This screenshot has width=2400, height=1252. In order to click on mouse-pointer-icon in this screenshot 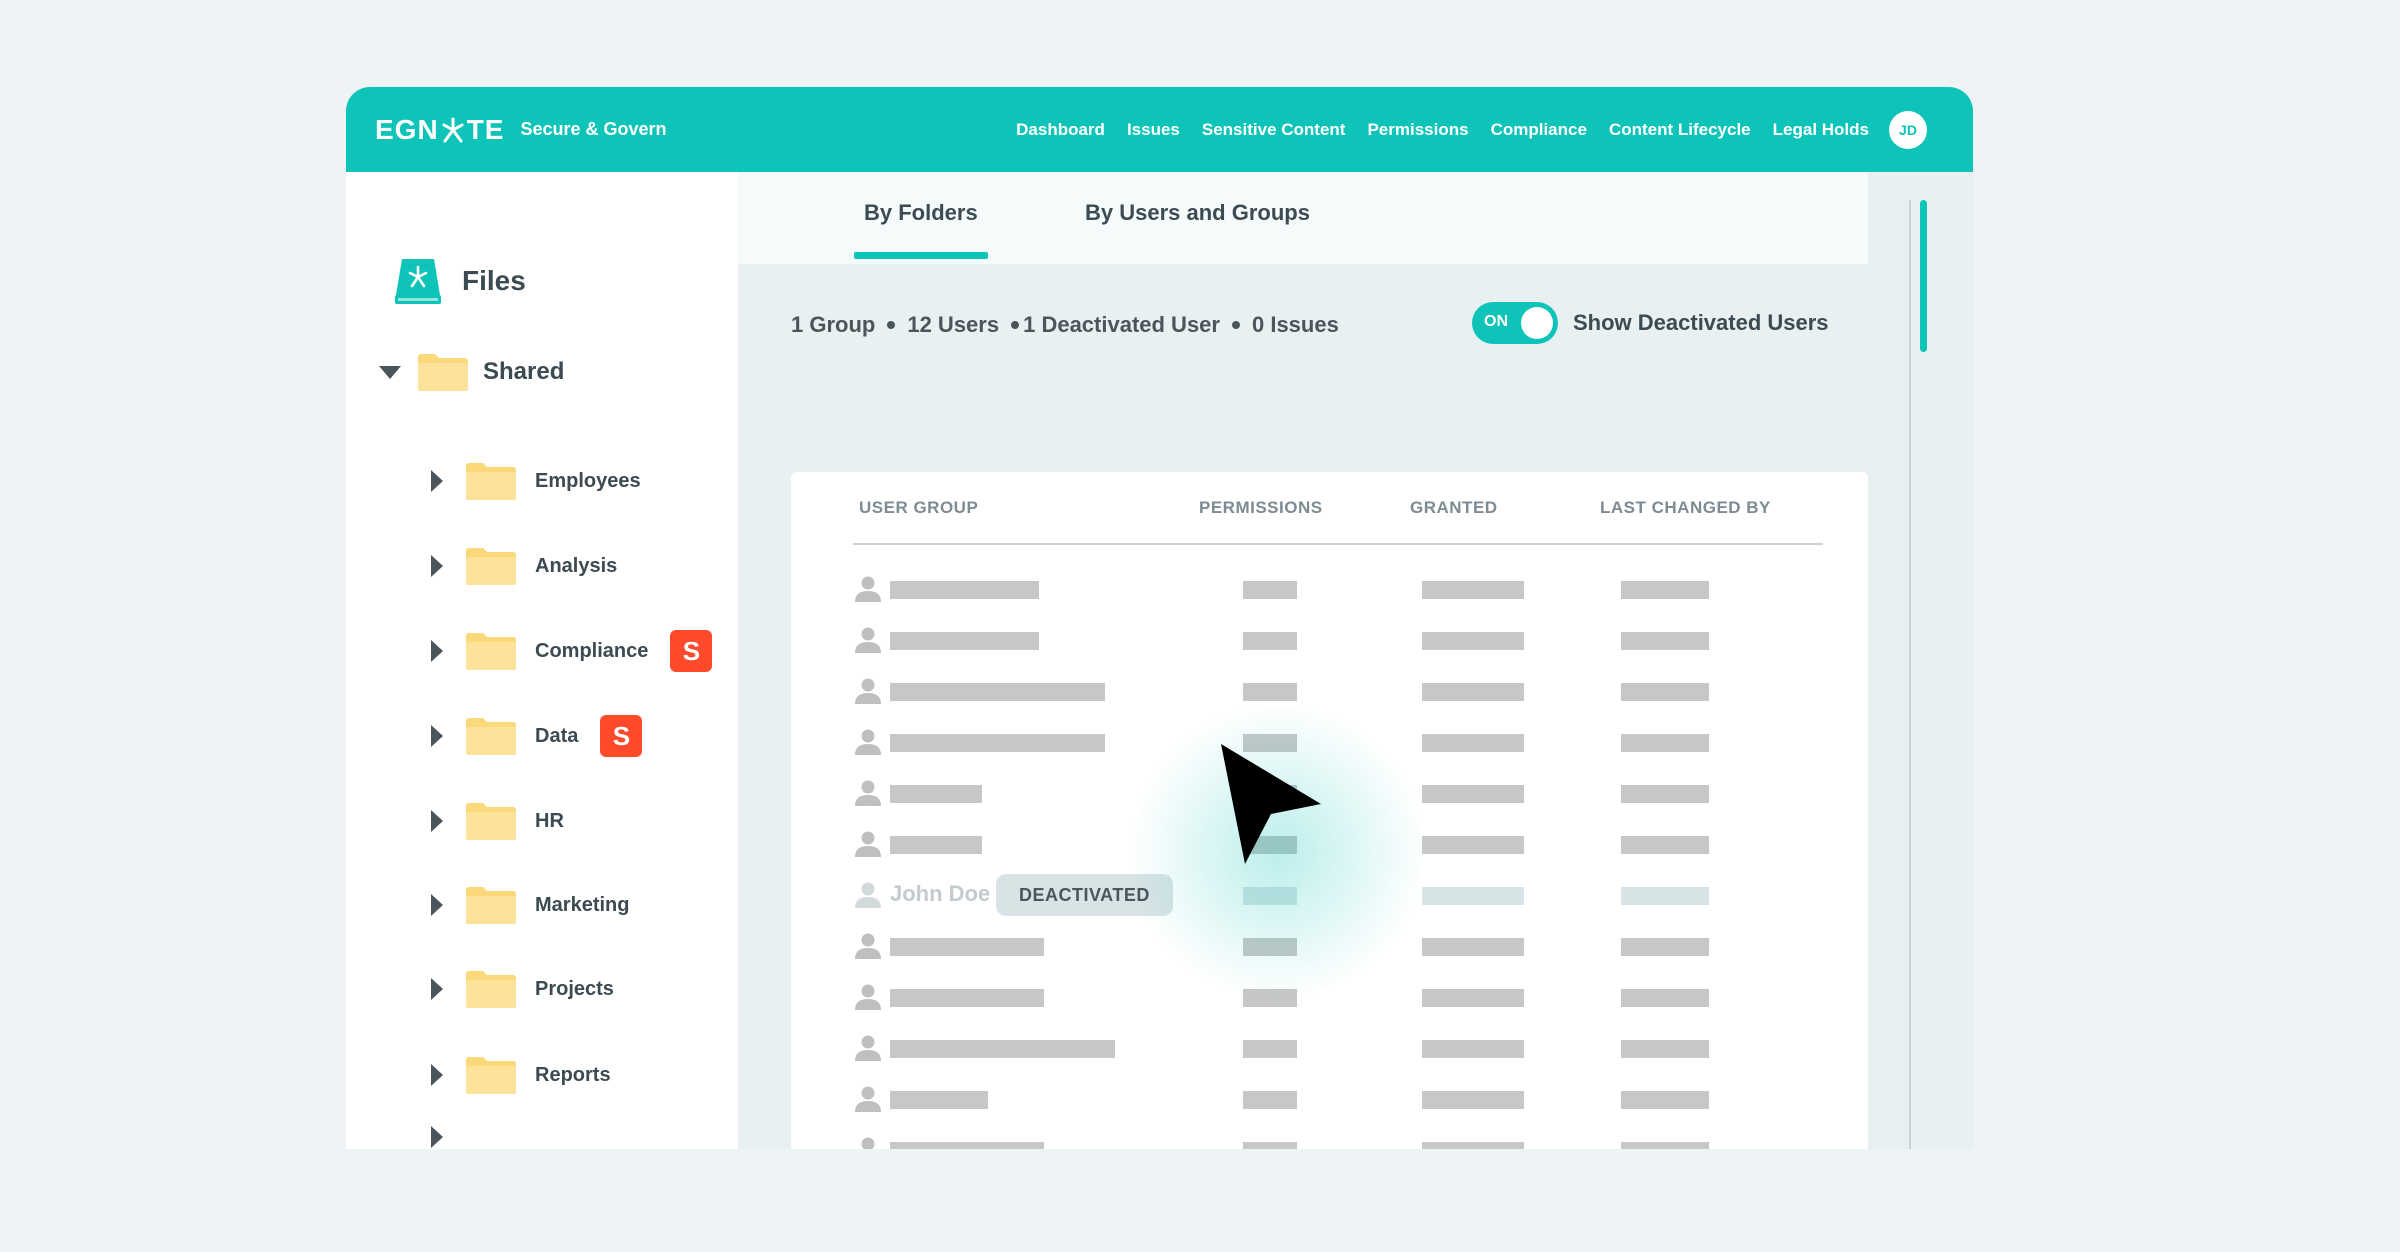, I will do `click(1271, 804)`.